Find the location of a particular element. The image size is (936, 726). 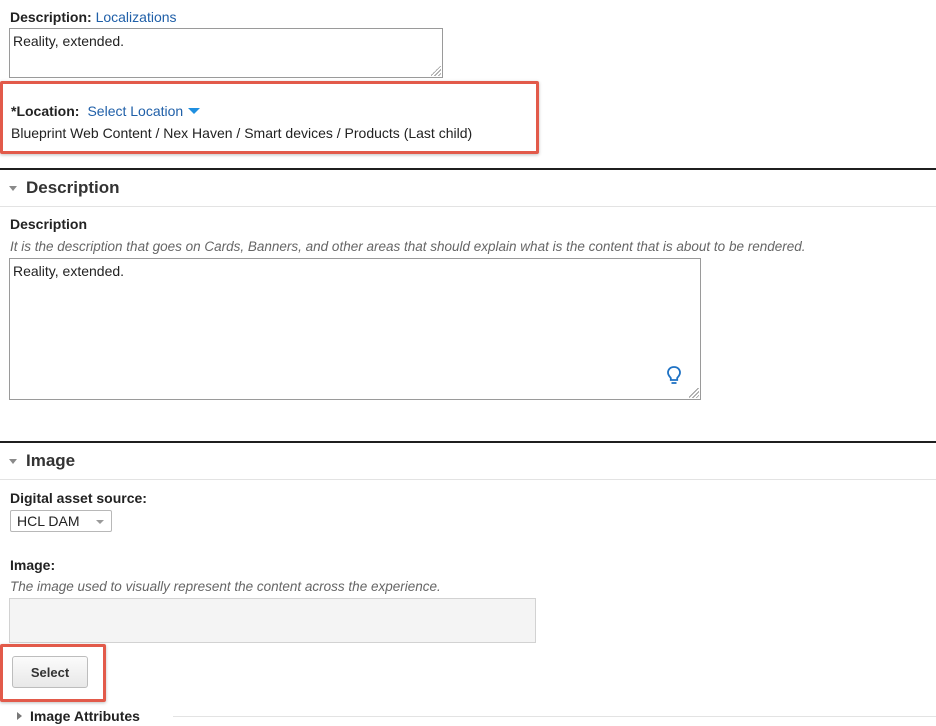

location-row: *Location: Select Location is located at coordinates (106, 111).